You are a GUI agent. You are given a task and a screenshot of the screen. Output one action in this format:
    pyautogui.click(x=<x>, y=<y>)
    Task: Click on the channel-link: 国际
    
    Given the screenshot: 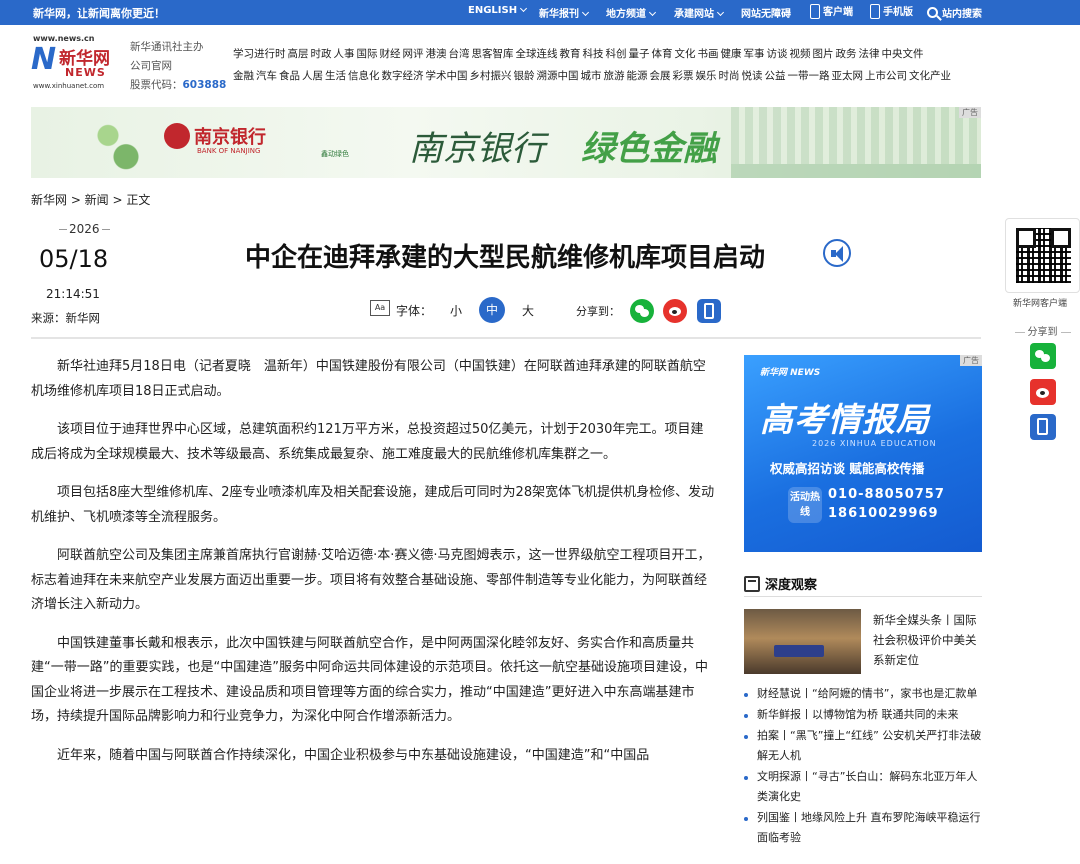 What is the action you would take?
    pyautogui.click(x=367, y=54)
    